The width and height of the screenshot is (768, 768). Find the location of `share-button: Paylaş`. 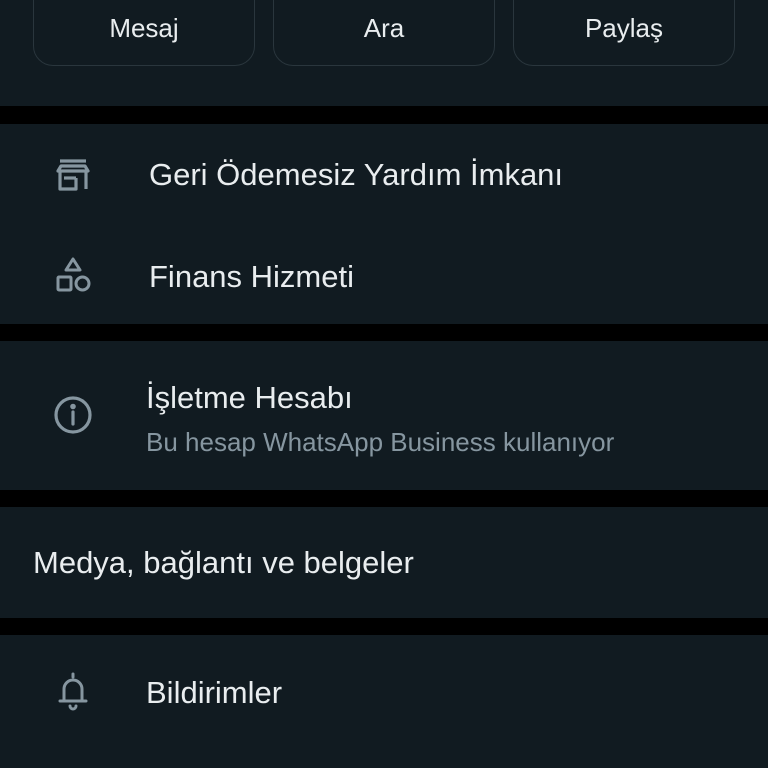

share-button: Paylaş is located at coordinates (624, 33).